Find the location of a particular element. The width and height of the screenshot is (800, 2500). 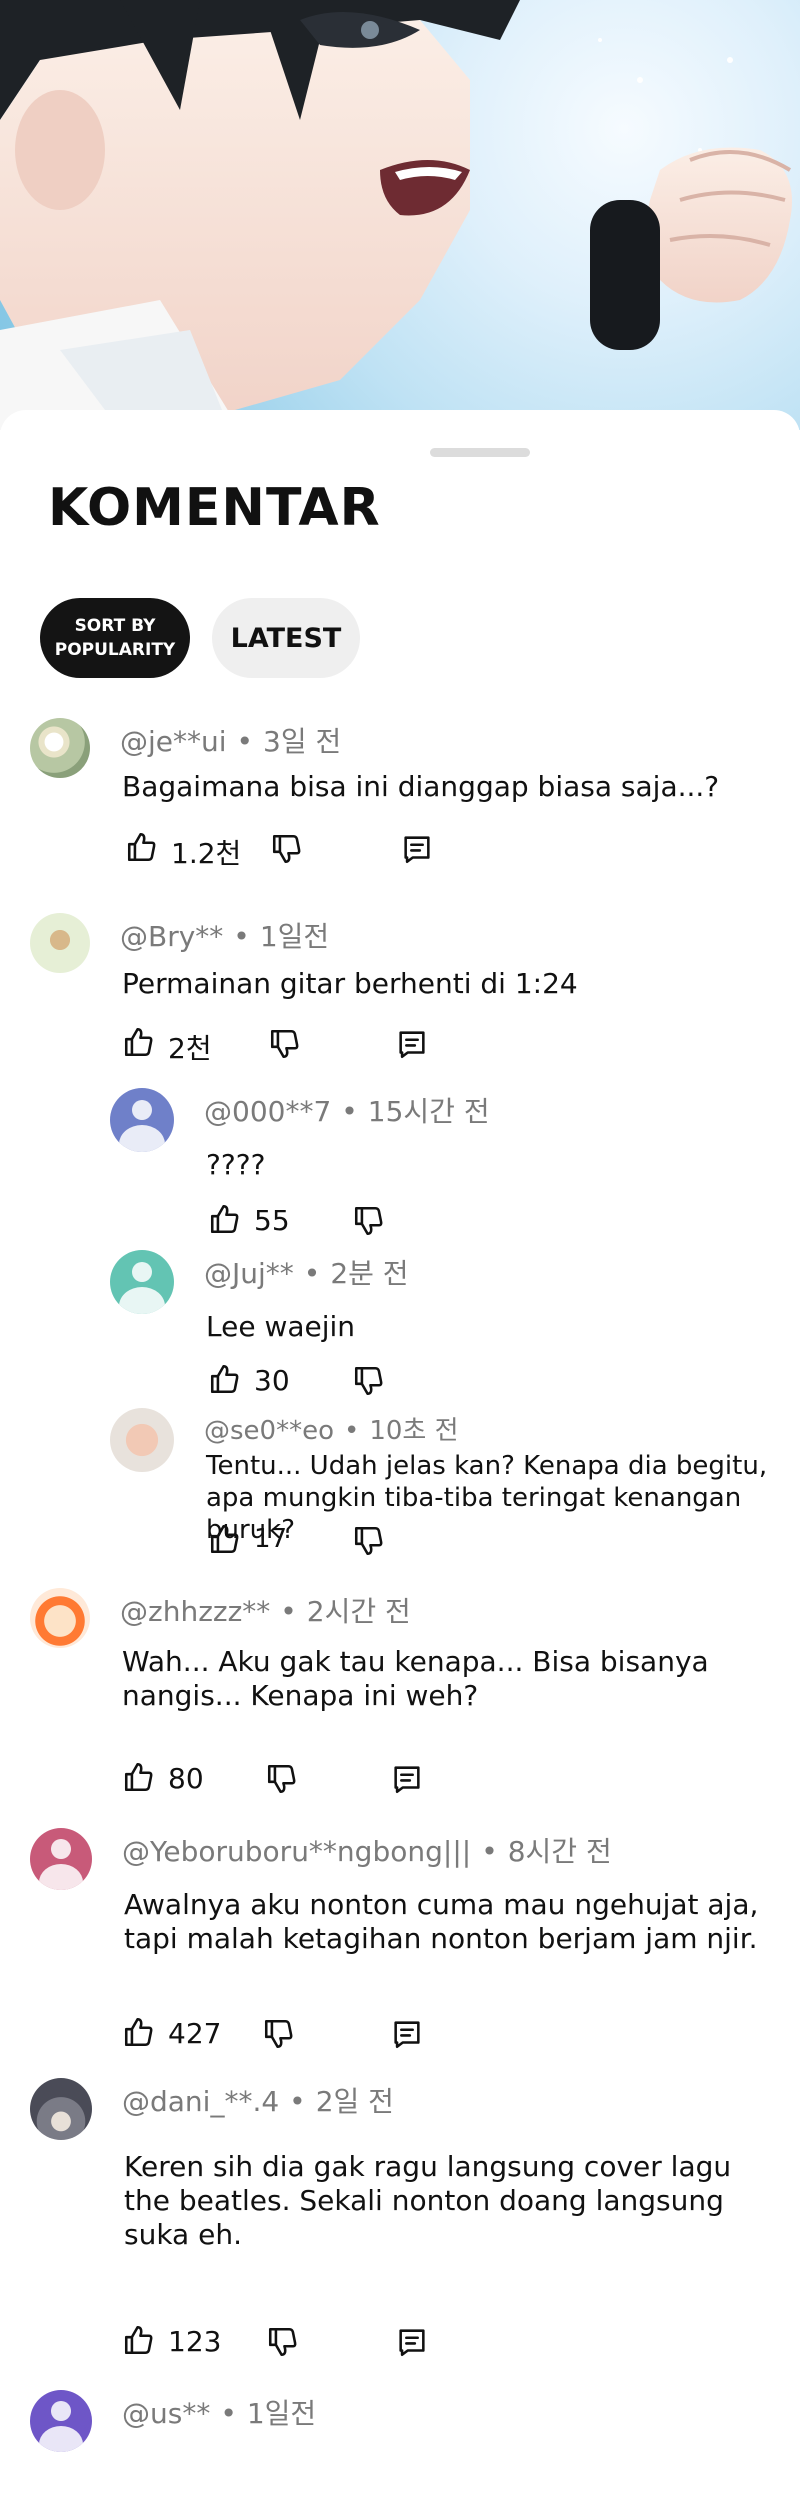

like-button: 30 is located at coordinates (263, 1382).